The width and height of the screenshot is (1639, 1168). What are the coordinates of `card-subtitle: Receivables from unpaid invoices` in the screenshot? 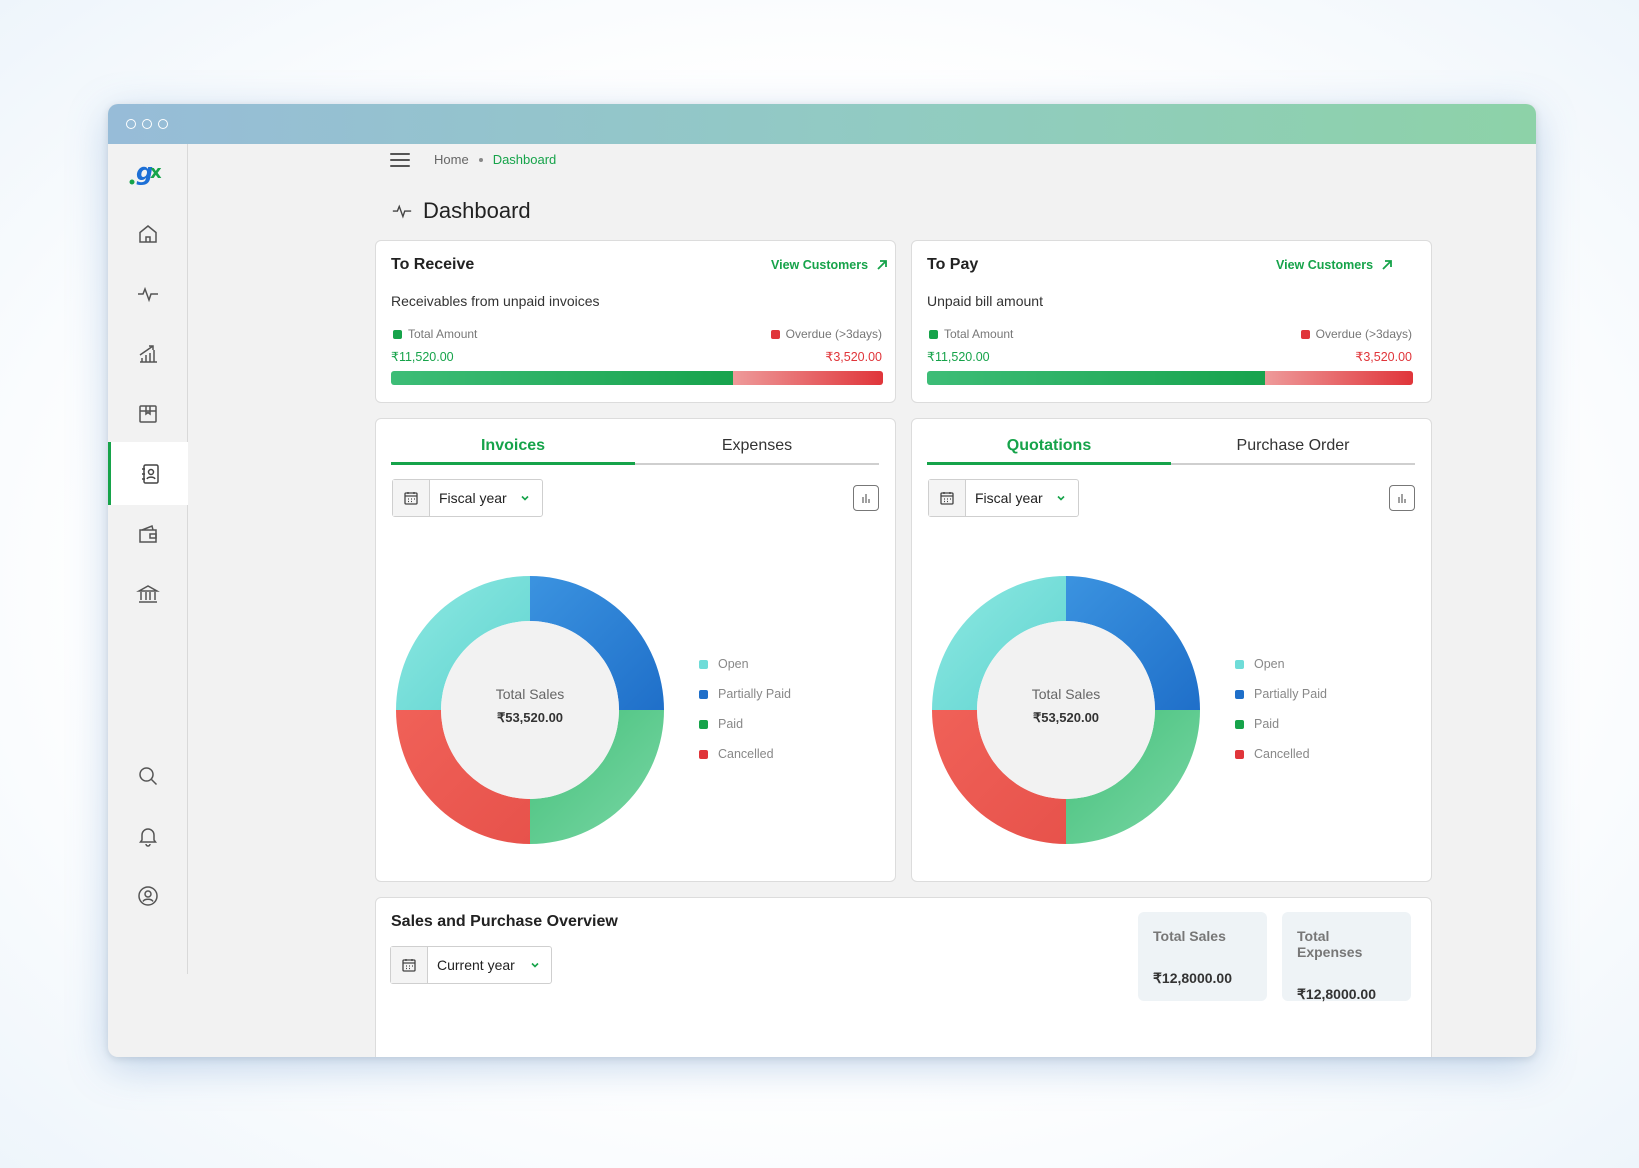 It's located at (495, 301).